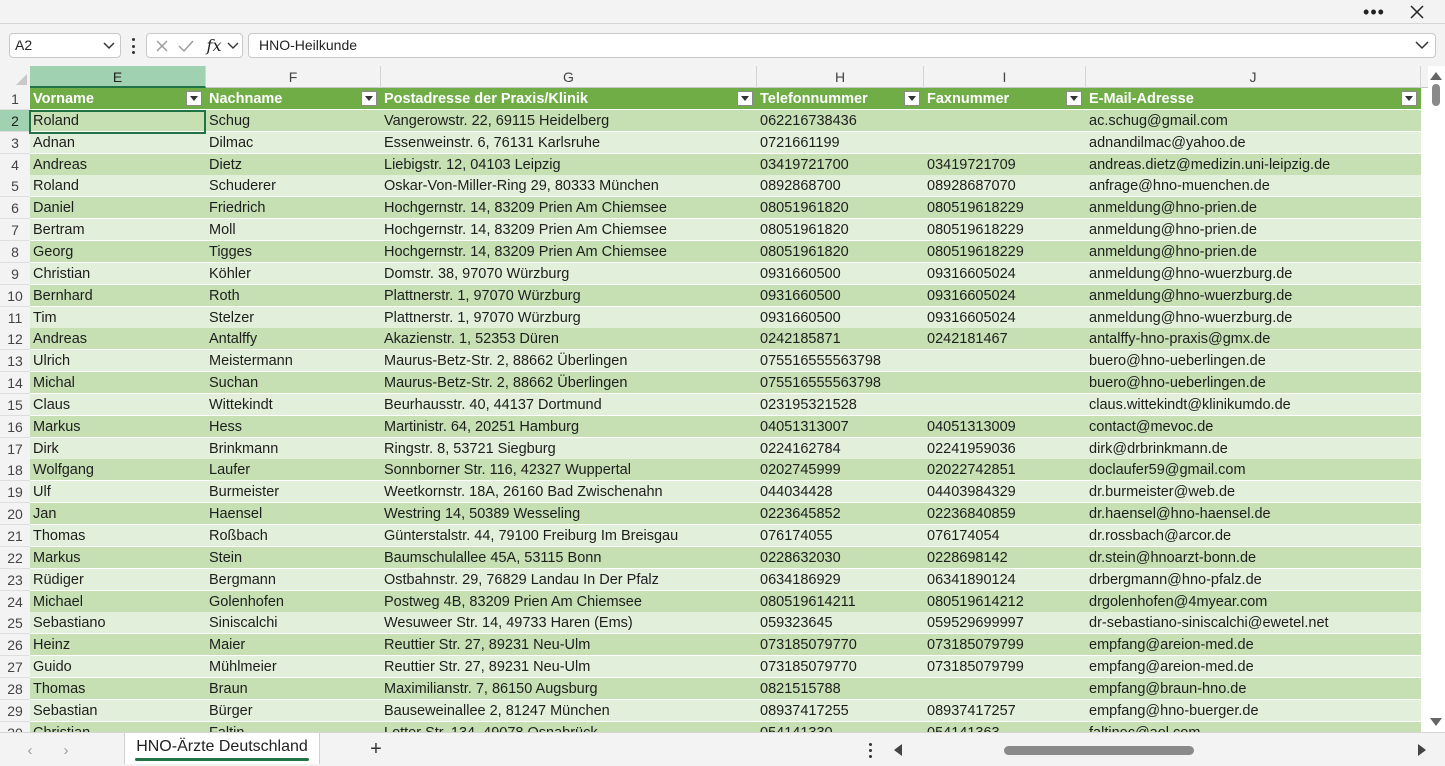 Image resolution: width=1445 pixels, height=766 pixels. What do you see at coordinates (118, 645) in the screenshot?
I see `table-cell: Heinz` at bounding box center [118, 645].